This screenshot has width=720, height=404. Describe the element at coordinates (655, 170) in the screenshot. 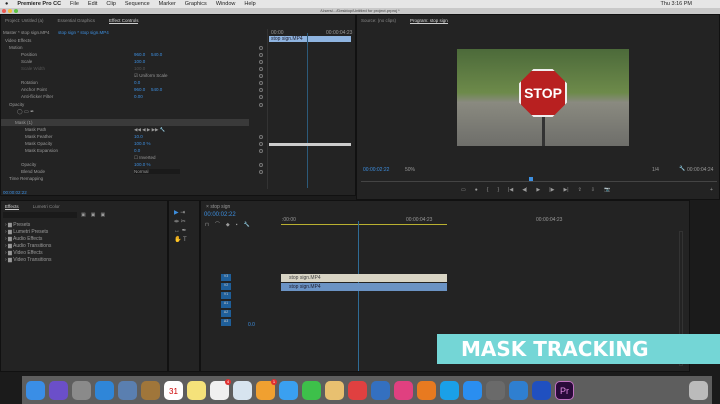

I see `resolution-select: 1/4` at that location.